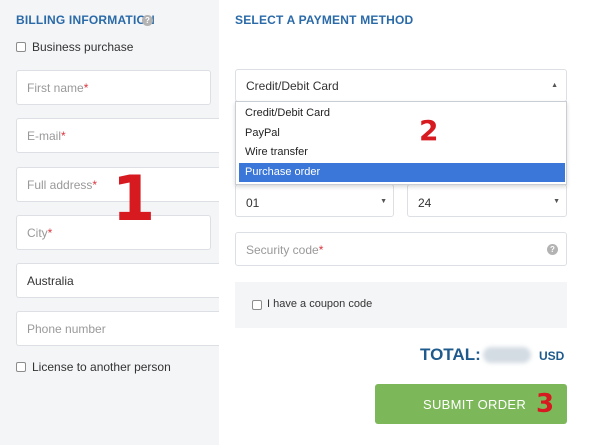 The image size is (598, 445). I want to click on menu-item-wire-transfer: Wire transfer, so click(402, 152).